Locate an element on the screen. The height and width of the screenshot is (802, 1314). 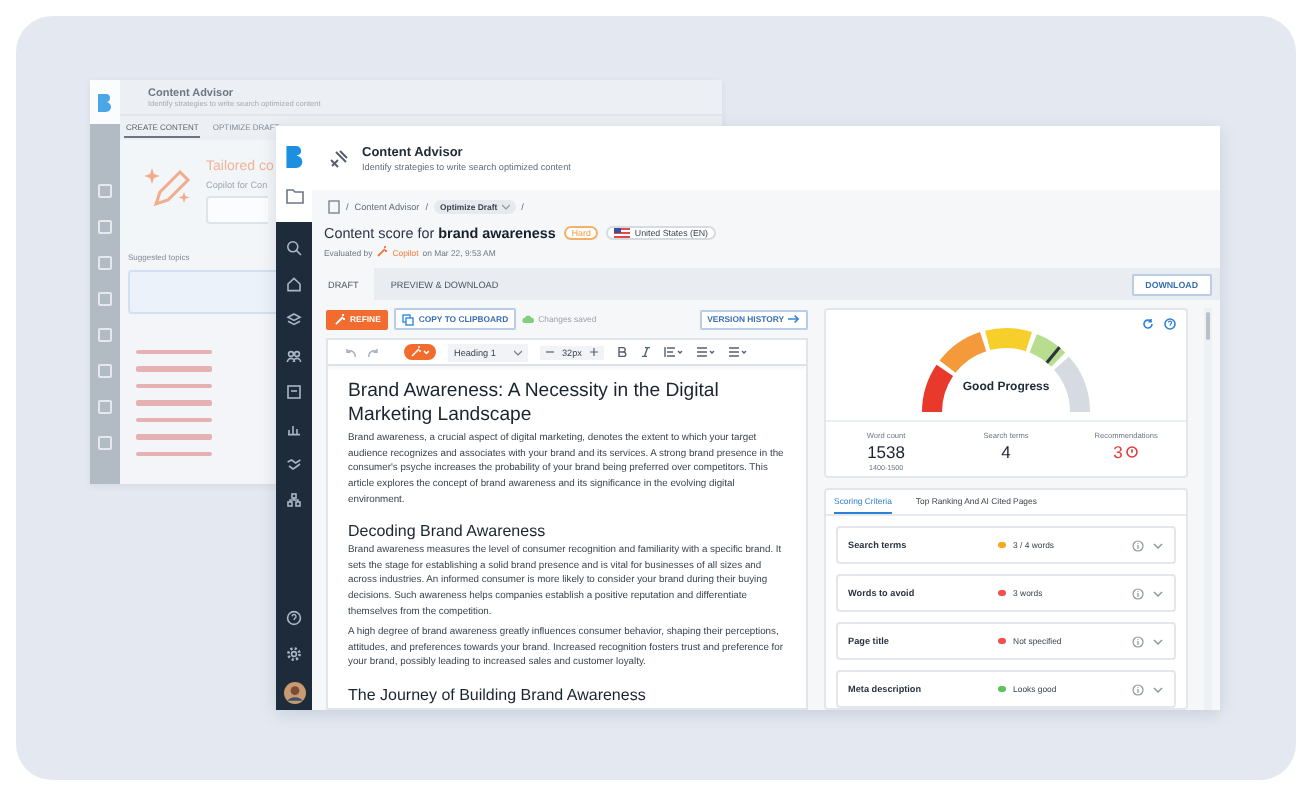
document-heading: Brand Awareness: A Necessity in the Digital Marketing Landscape is located at coordinates (534, 403).